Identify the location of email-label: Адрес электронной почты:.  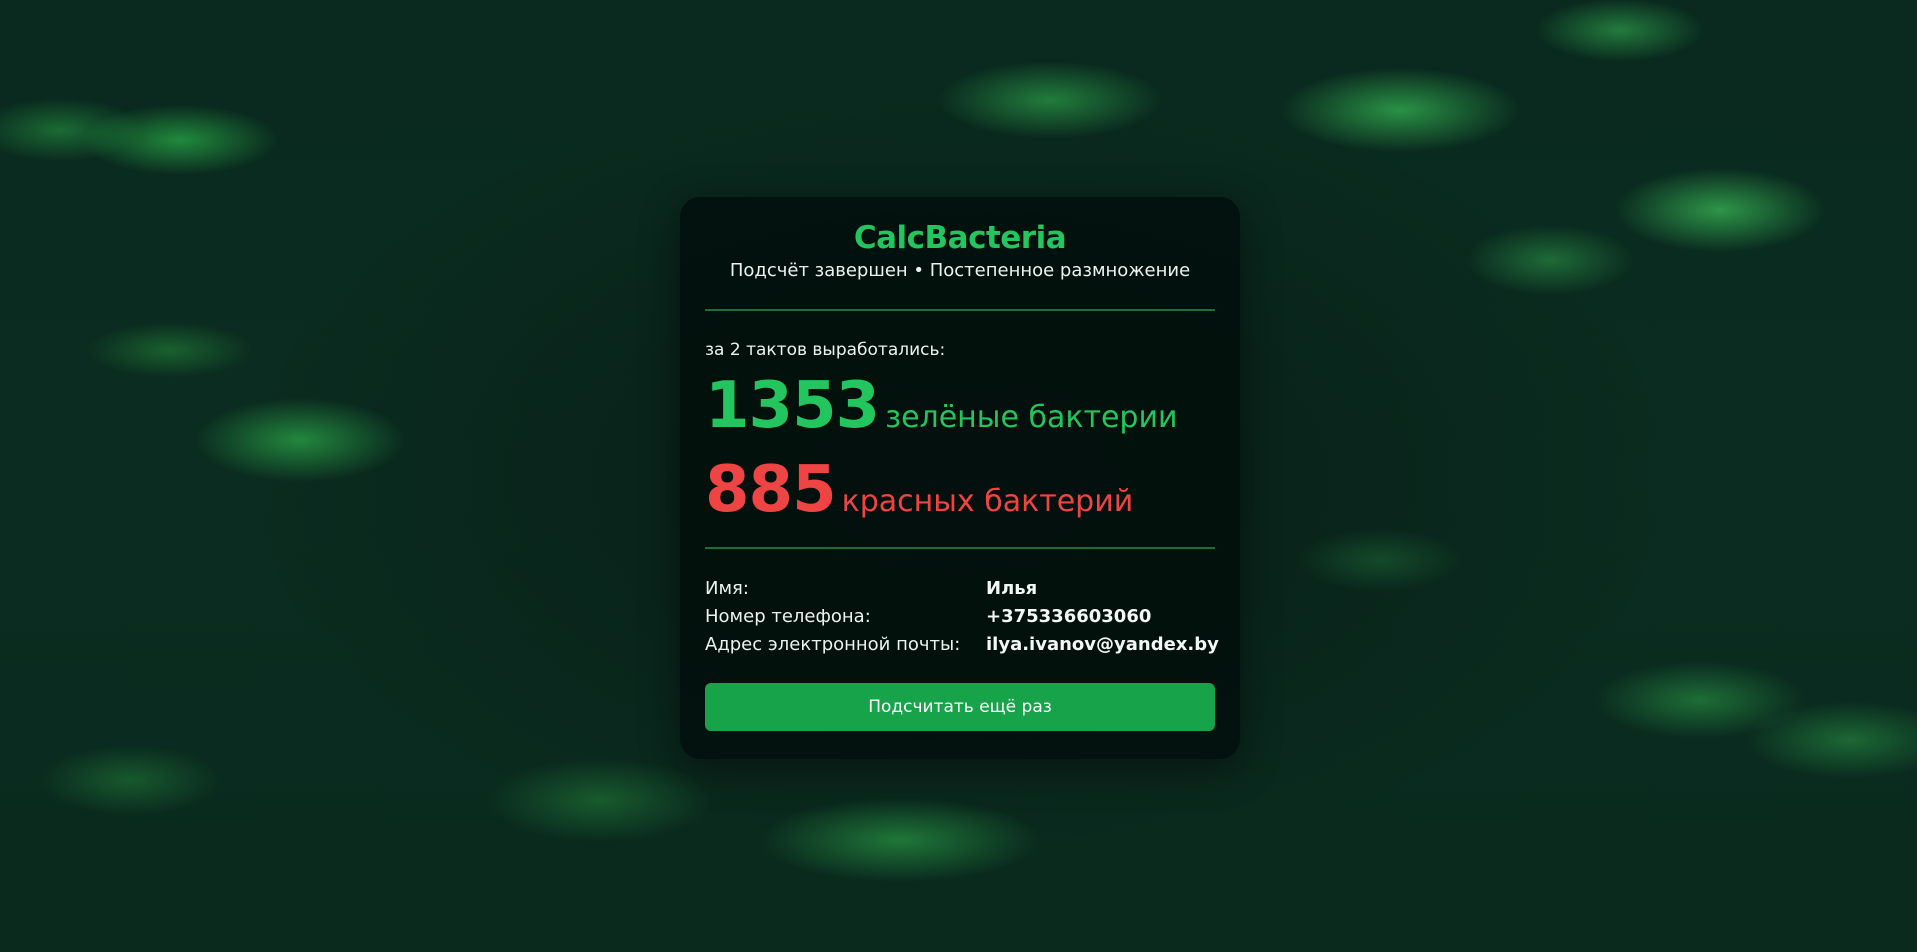
(833, 644).